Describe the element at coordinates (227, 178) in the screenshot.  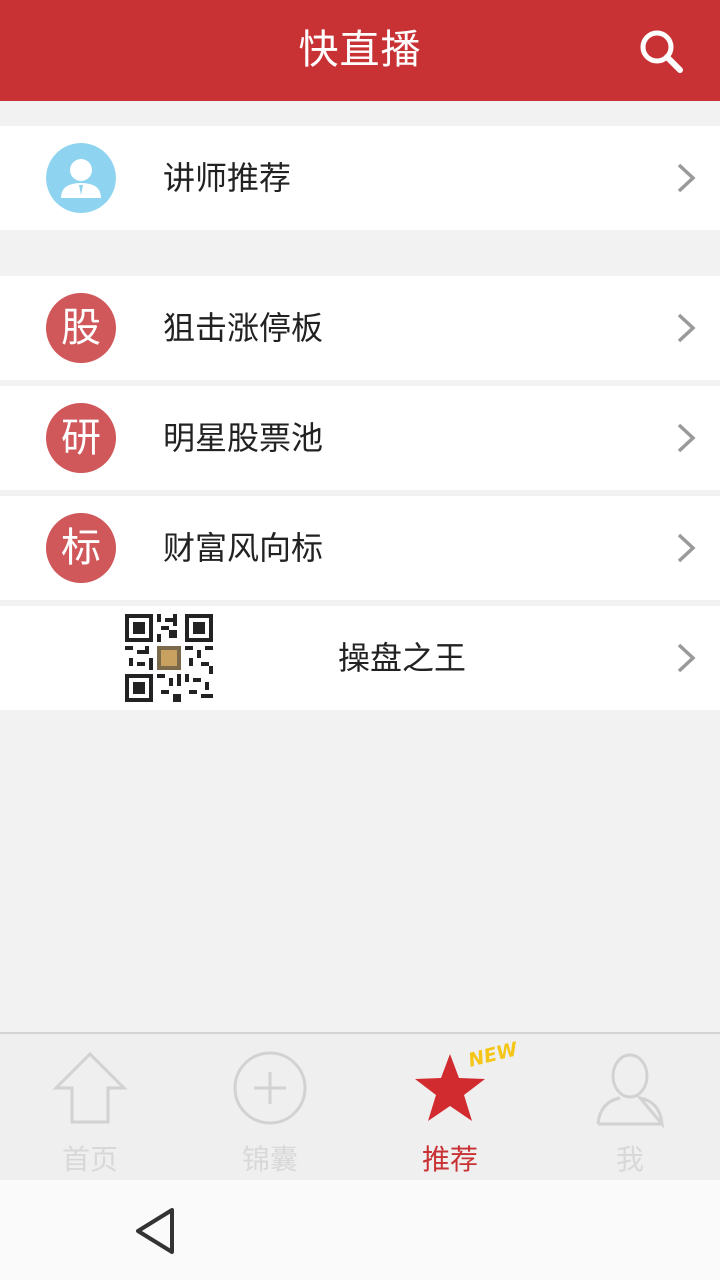
I see `teacher-label: 讲师推荐` at that location.